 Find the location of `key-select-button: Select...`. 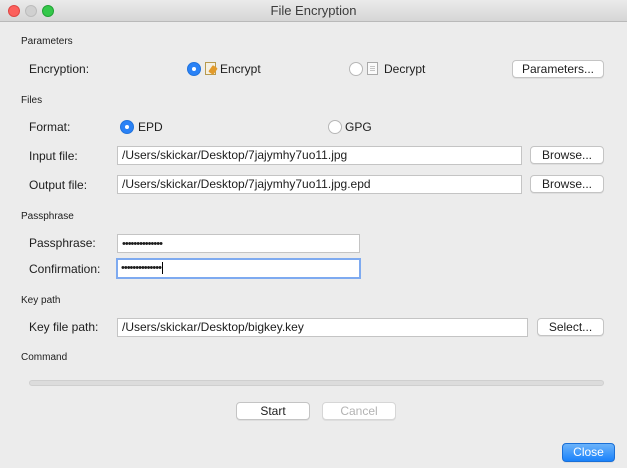

key-select-button: Select... is located at coordinates (570, 327).